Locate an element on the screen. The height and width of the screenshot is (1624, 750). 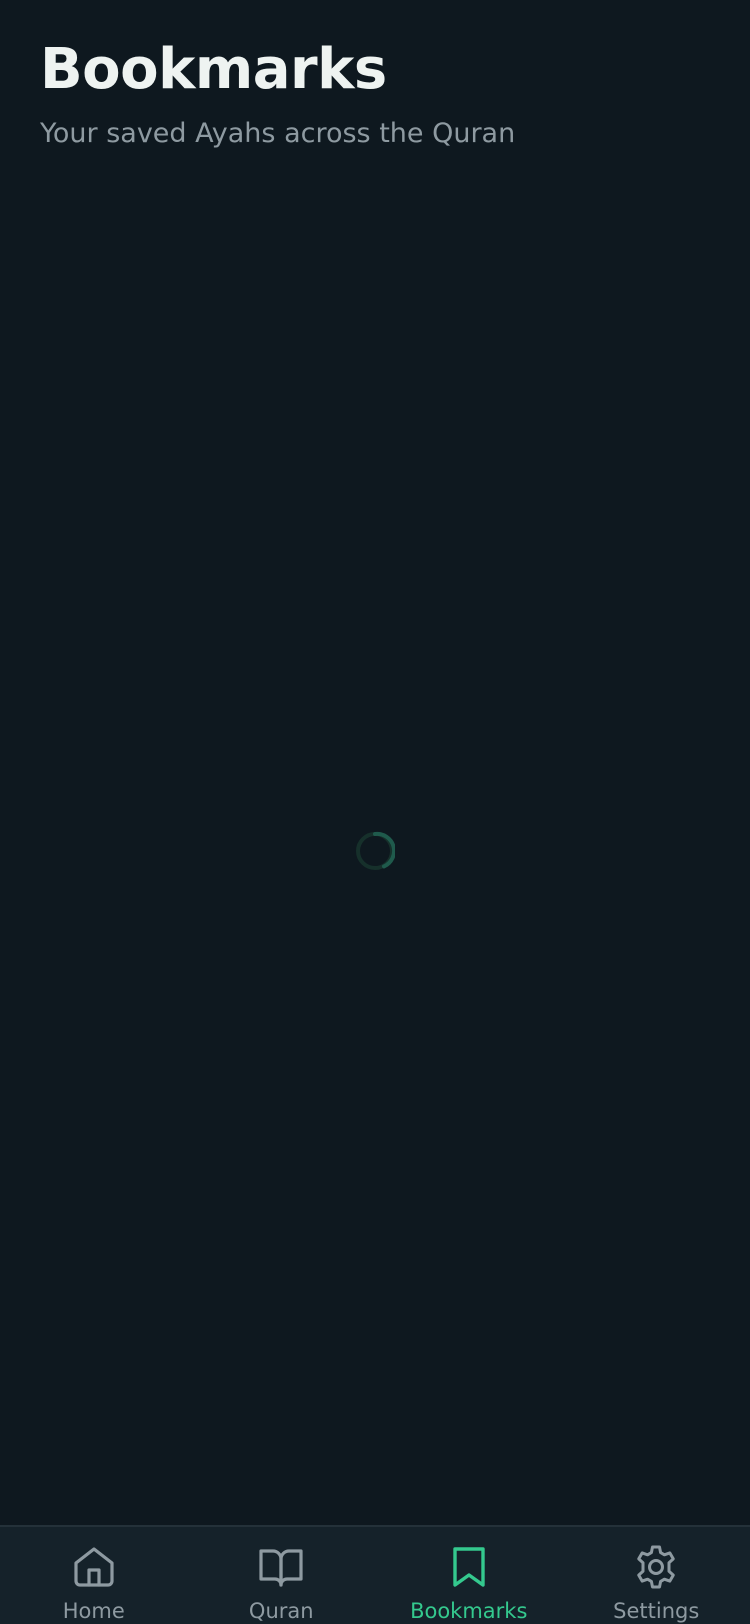
gear-icon is located at coordinates (656, 1567).